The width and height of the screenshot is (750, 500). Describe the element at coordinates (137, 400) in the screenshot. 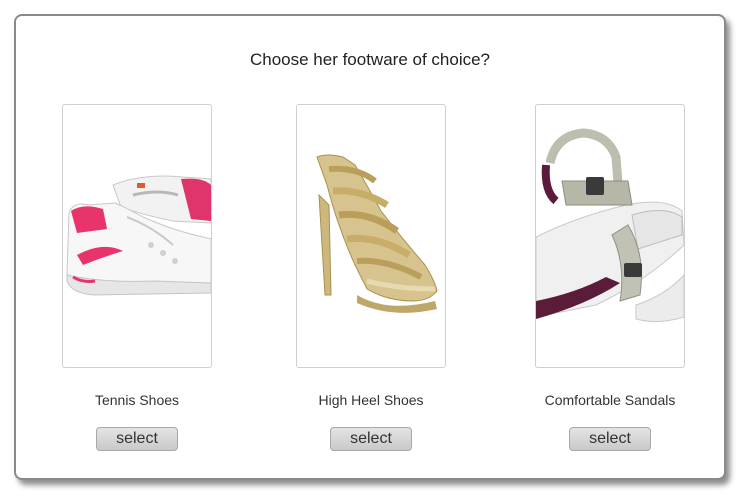

I see `option-label: Tennis Shoes` at that location.